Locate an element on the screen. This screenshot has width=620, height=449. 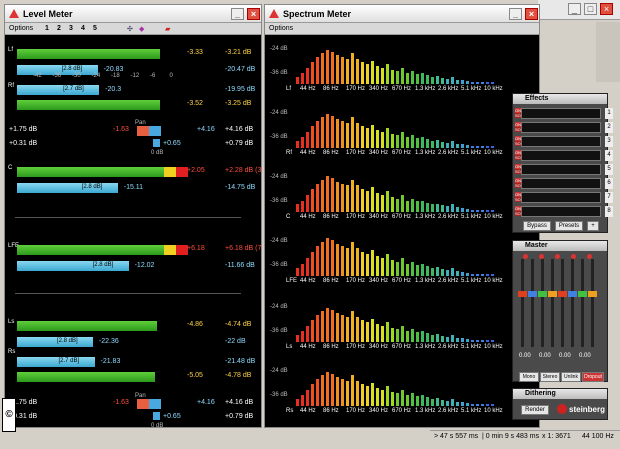
preset-4-button: 4 is located at coordinates (83, 28).